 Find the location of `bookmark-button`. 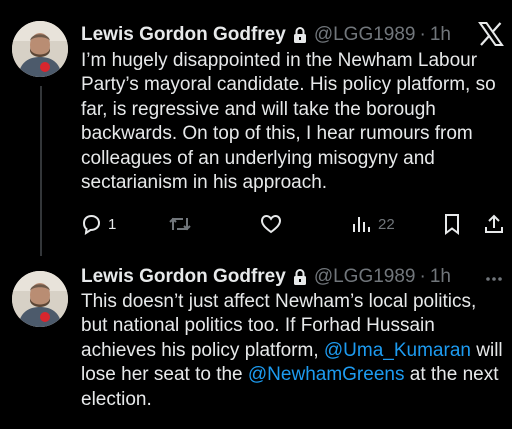

bookmark-button is located at coordinates (452, 224).